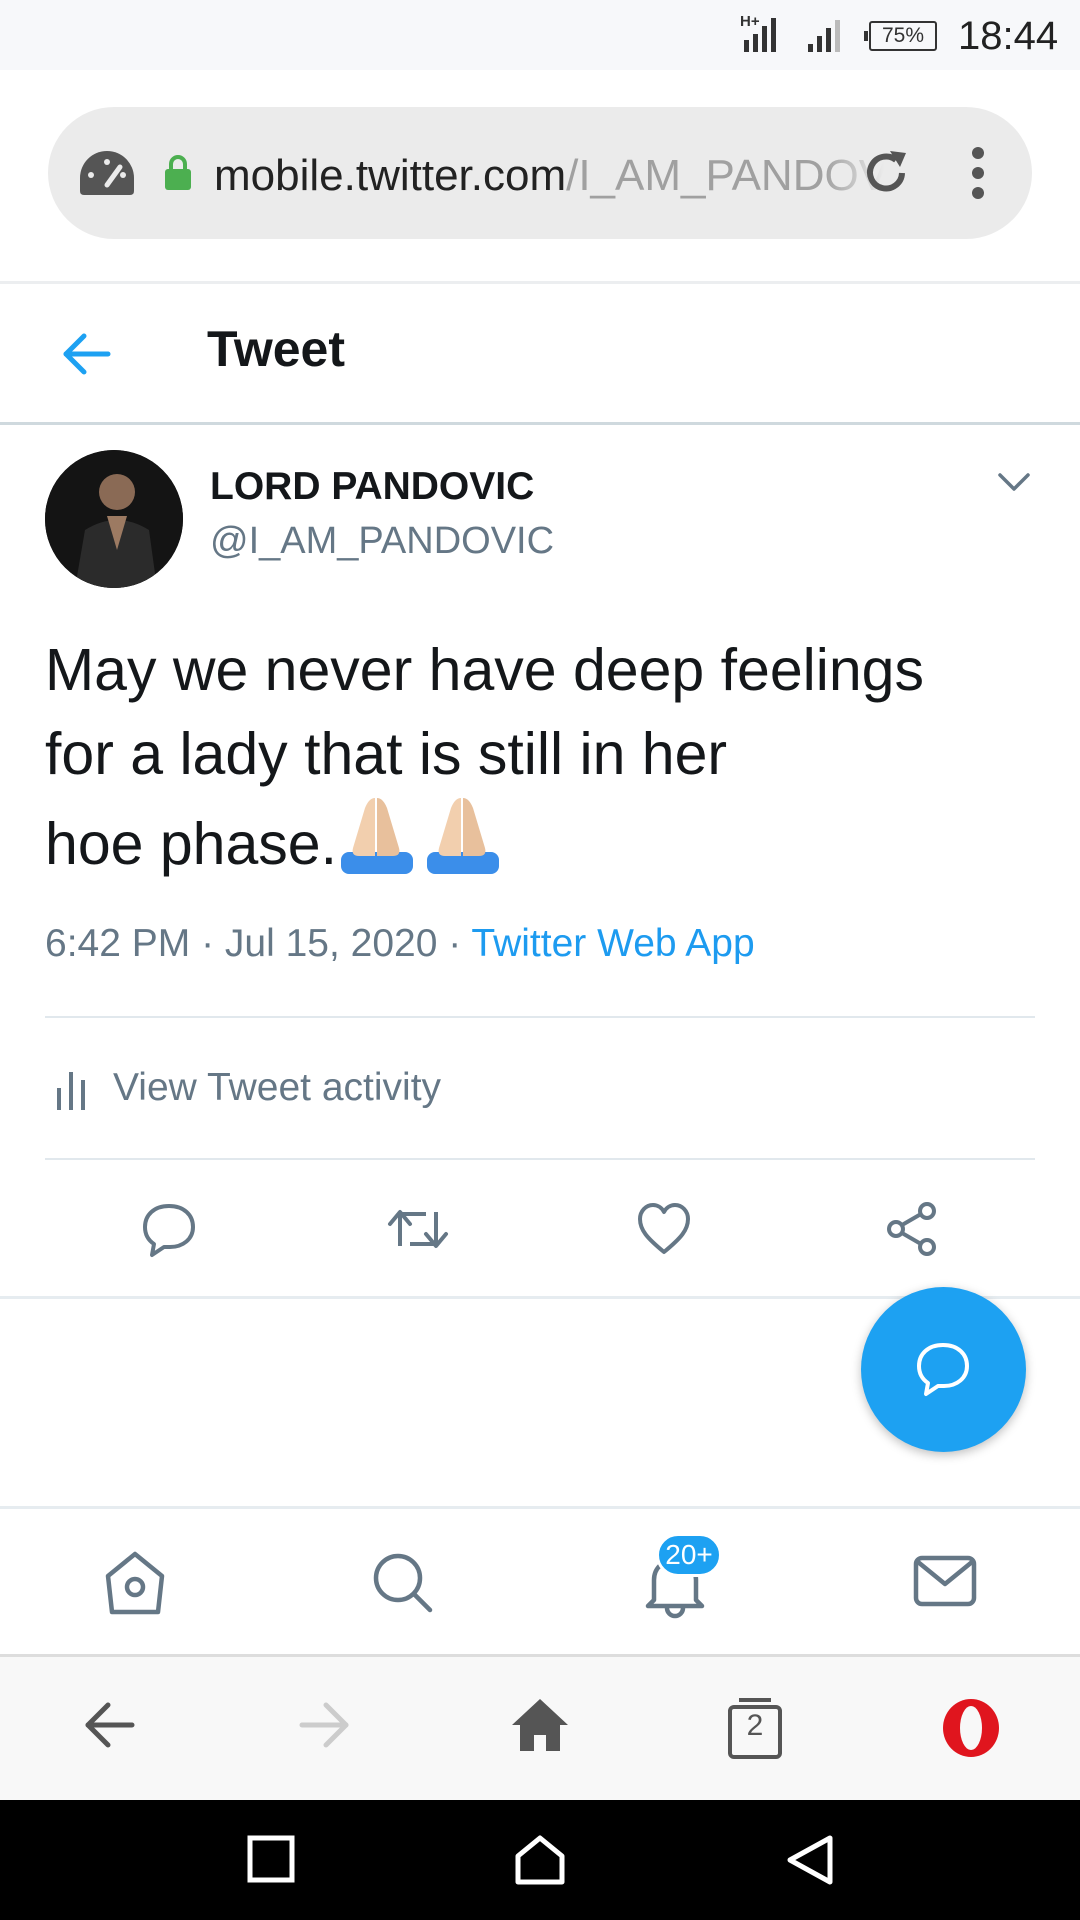 The image size is (1080, 1920). What do you see at coordinates (403, 1583) in the screenshot?
I see `search-icon` at bounding box center [403, 1583].